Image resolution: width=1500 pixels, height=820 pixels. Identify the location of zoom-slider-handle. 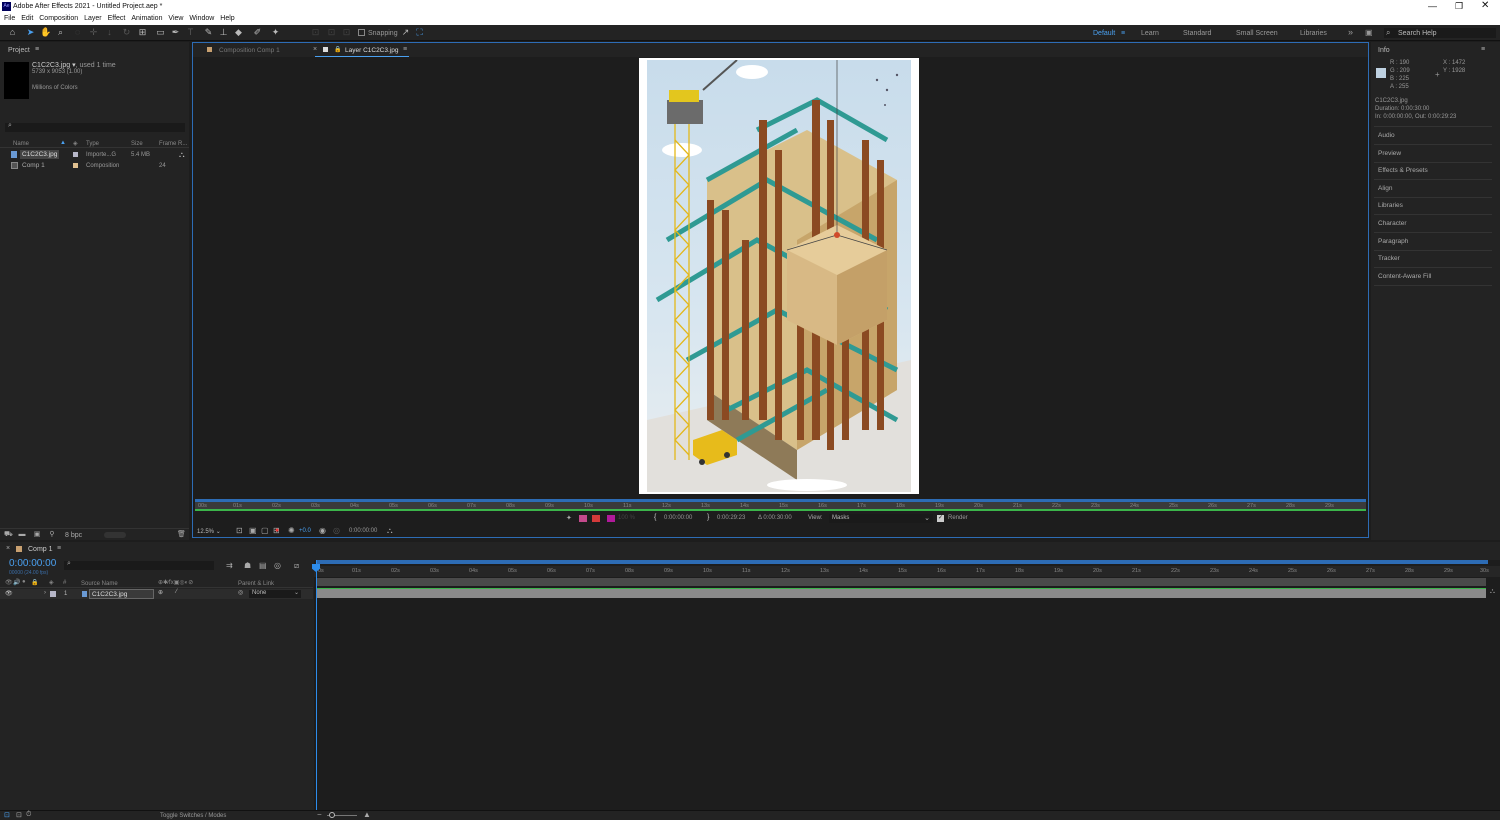
(332, 815).